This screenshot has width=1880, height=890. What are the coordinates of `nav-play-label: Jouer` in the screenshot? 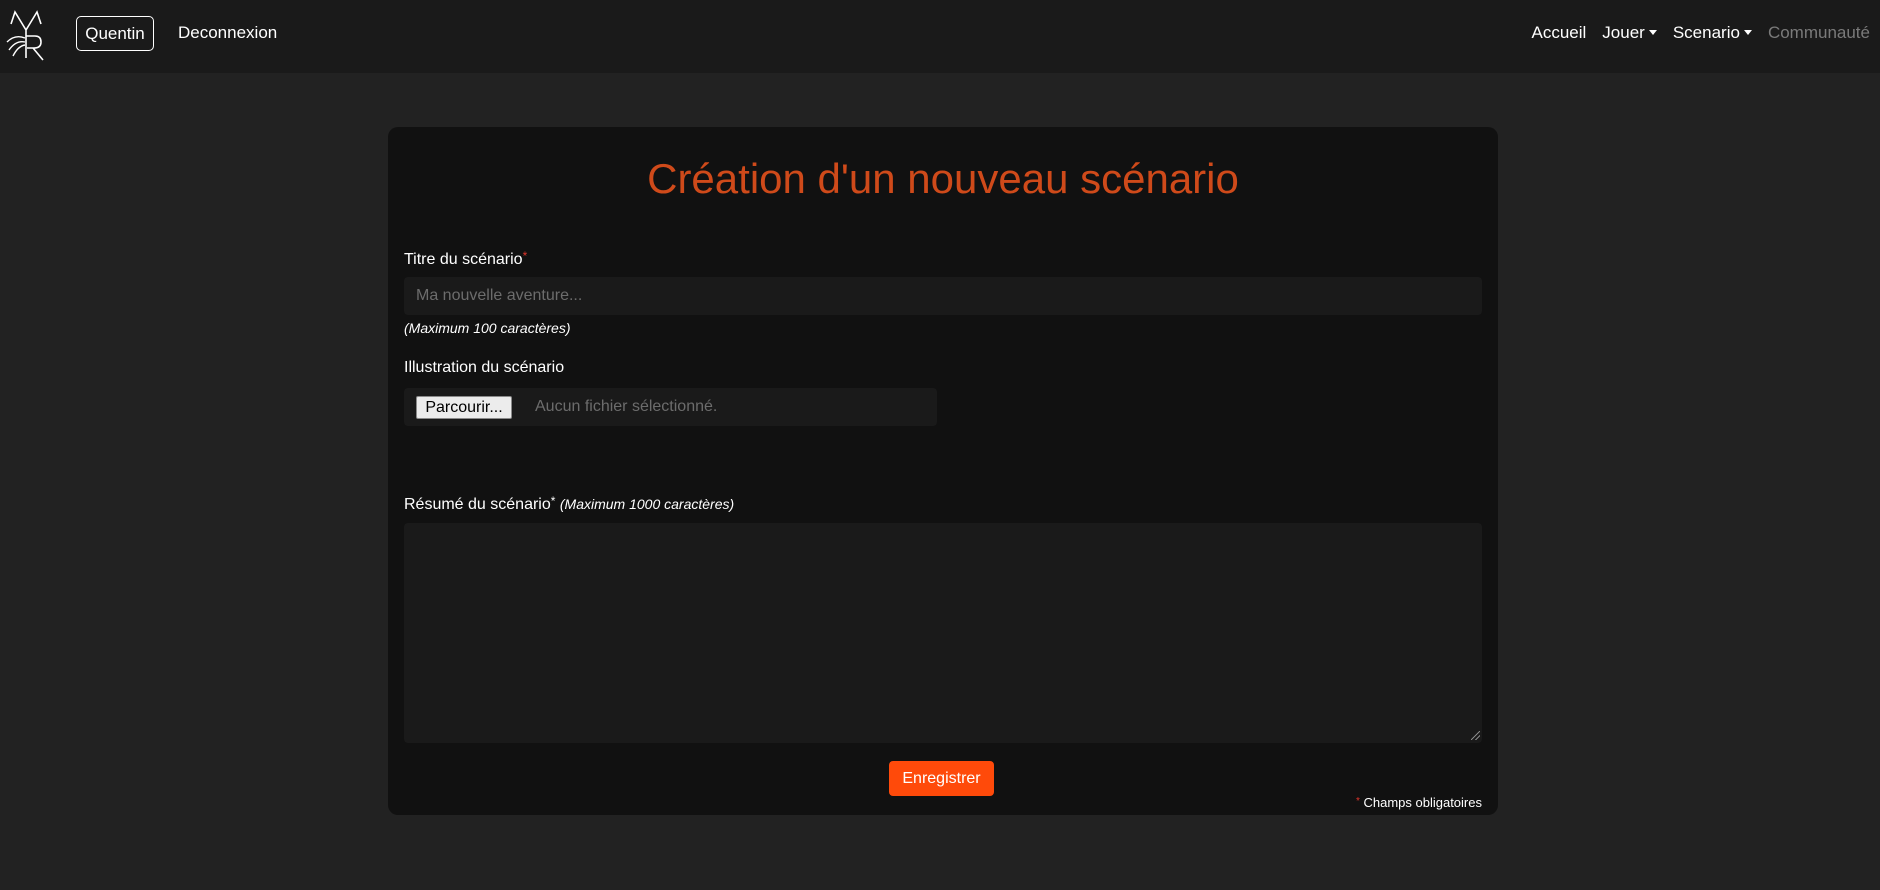 It's located at (1623, 32).